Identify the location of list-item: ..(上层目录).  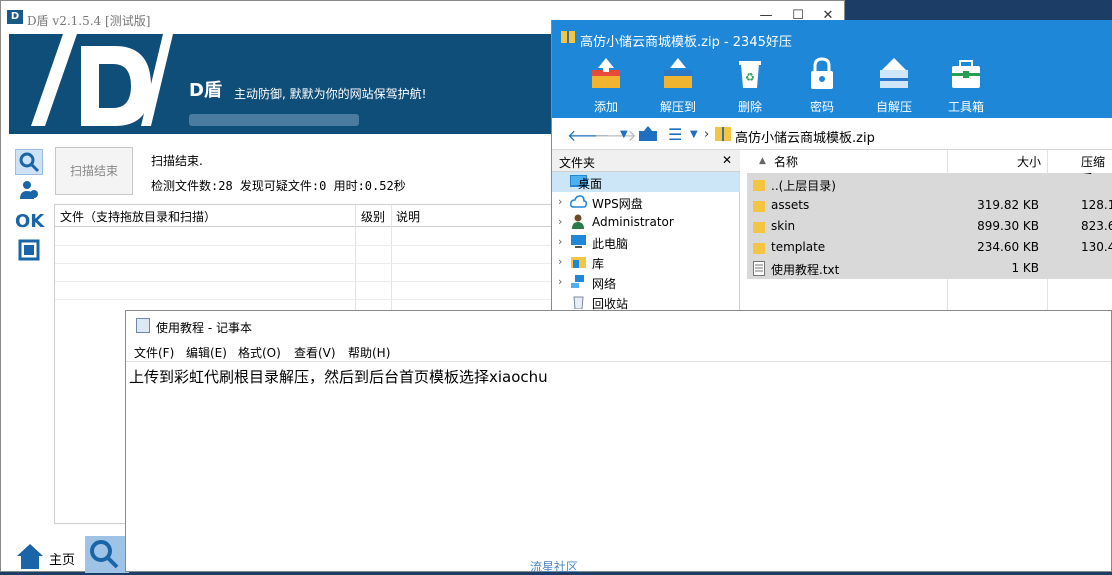
(929, 184).